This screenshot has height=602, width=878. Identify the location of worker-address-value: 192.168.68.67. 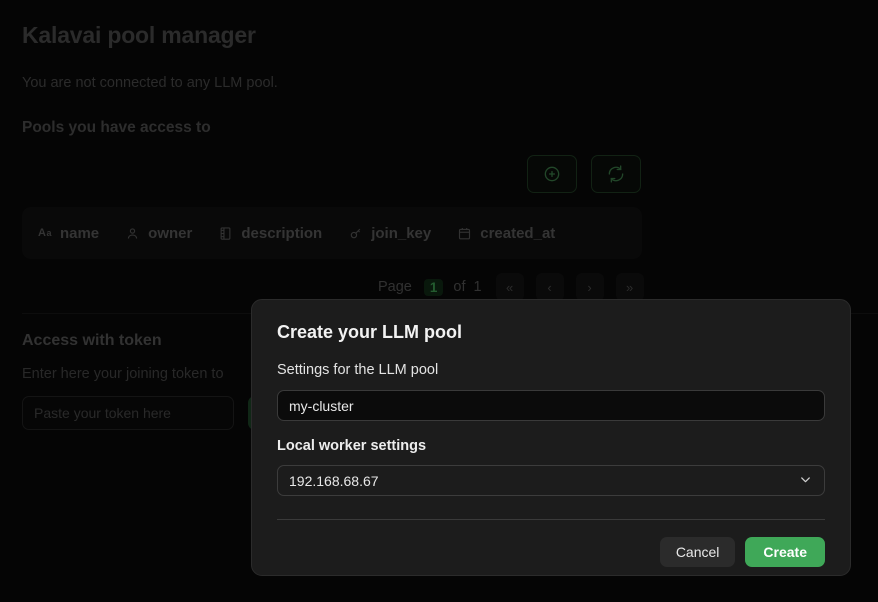
(334, 480).